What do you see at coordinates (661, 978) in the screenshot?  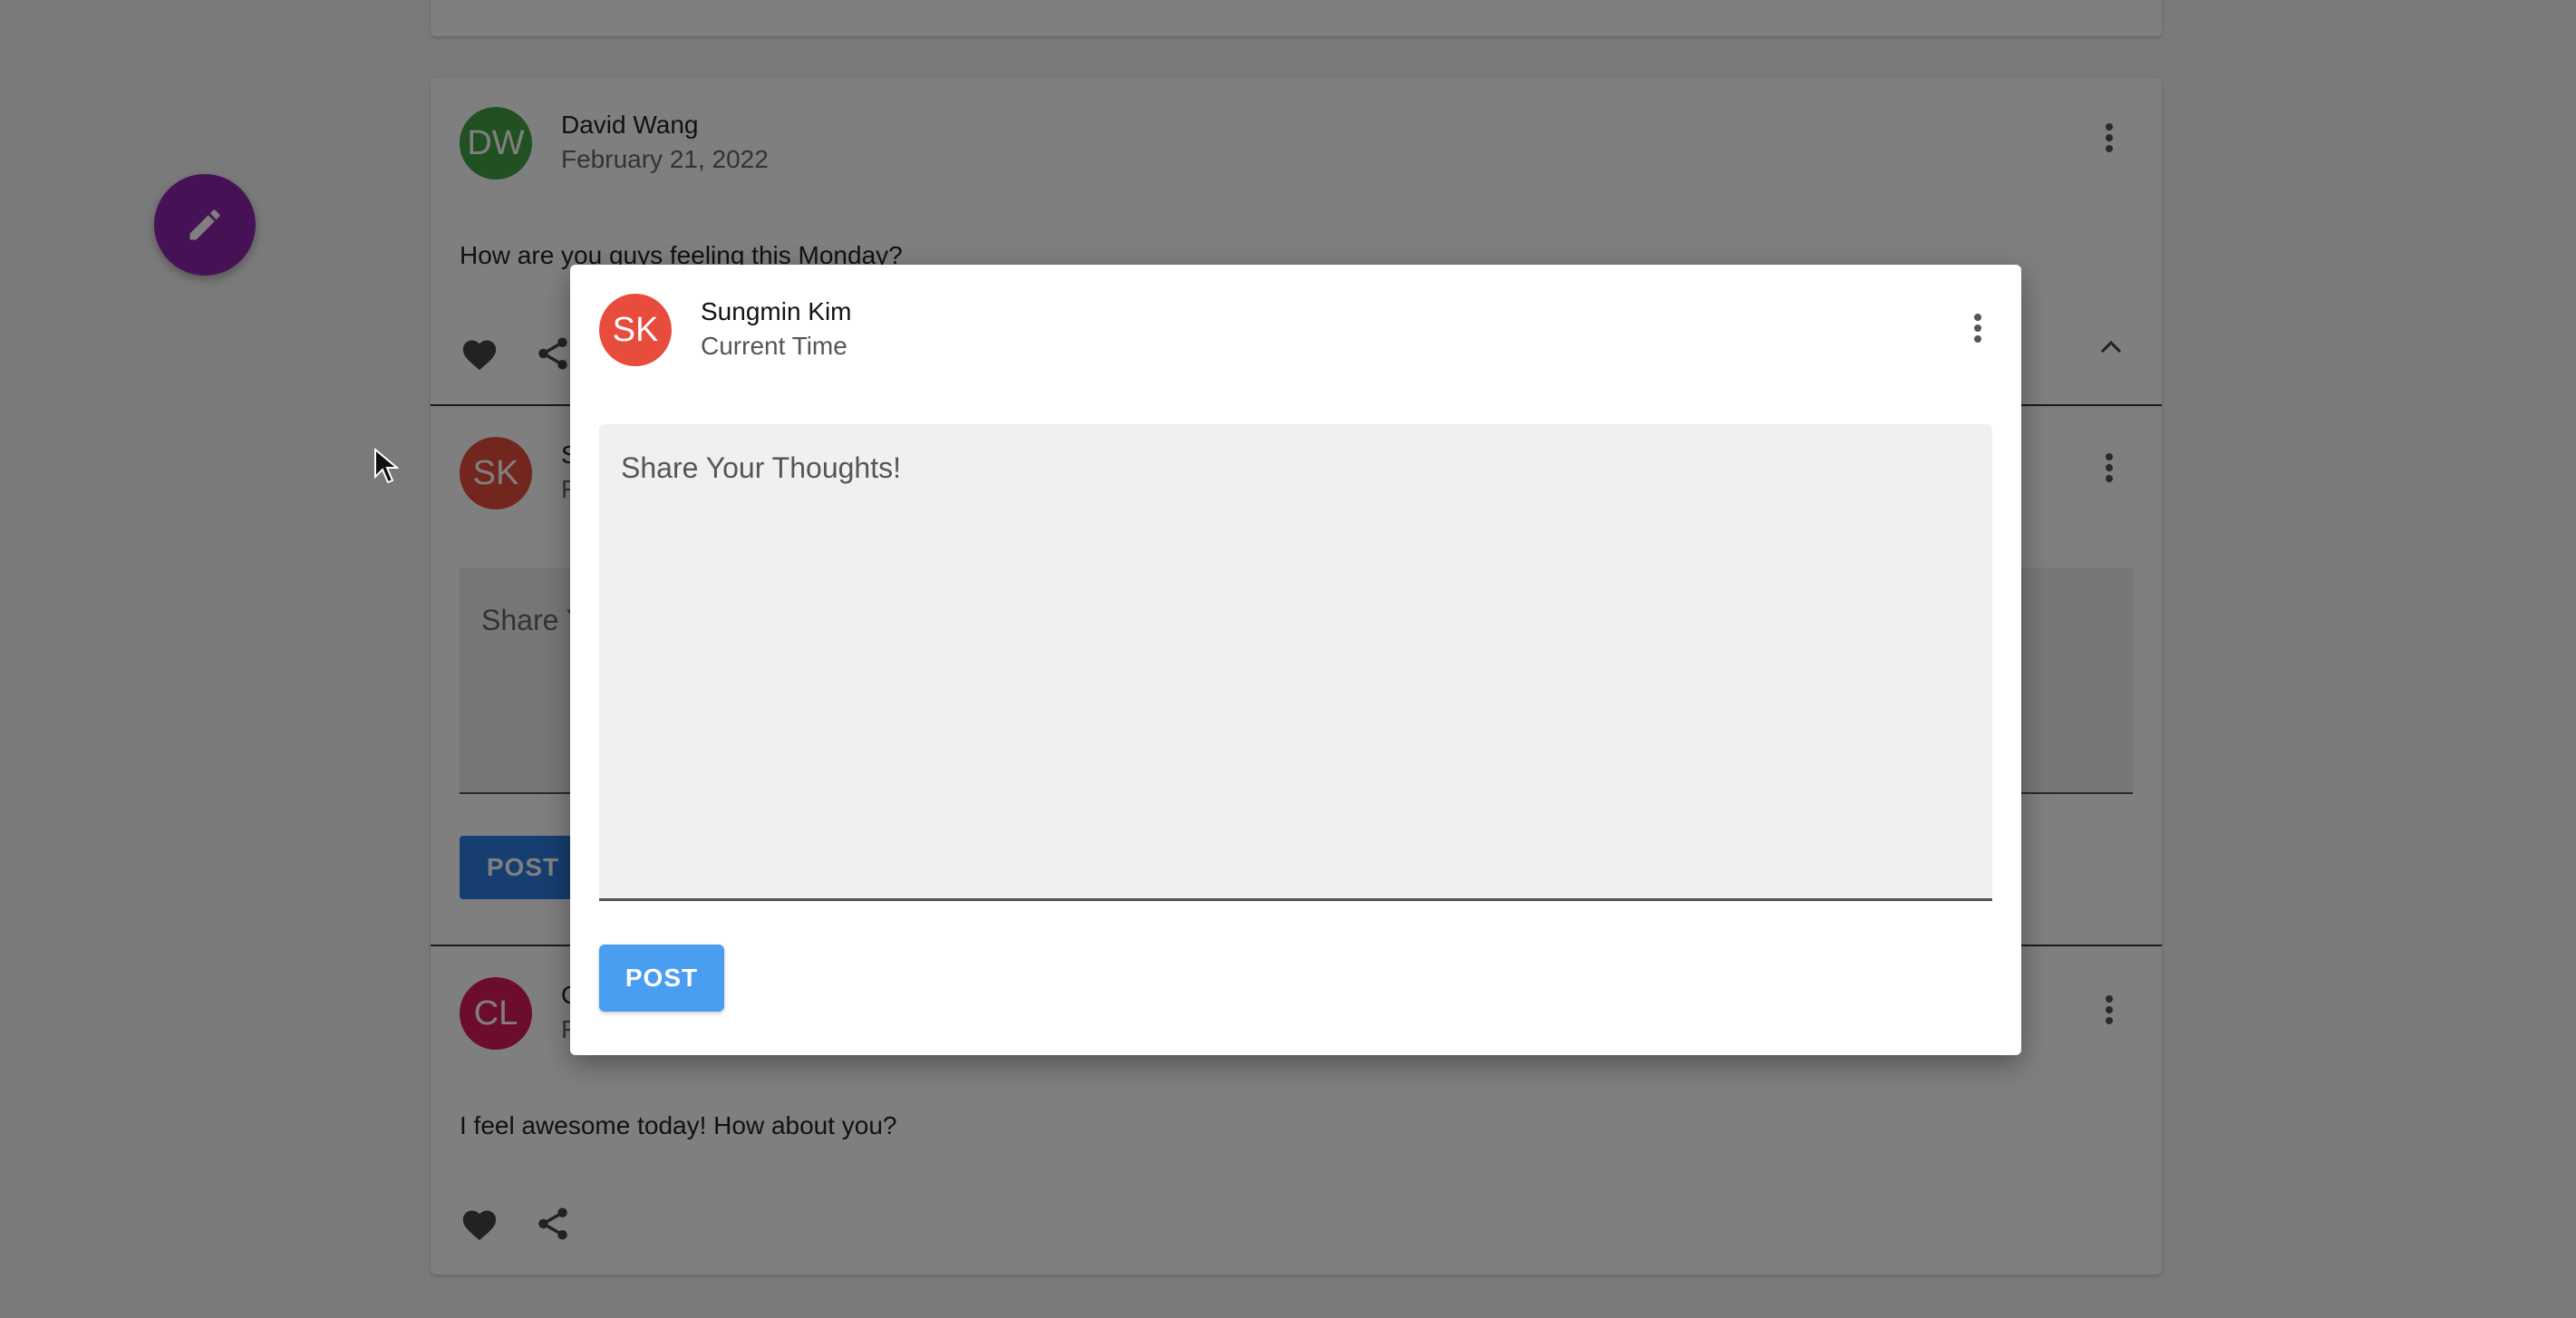 I see `post-button: POST` at bounding box center [661, 978].